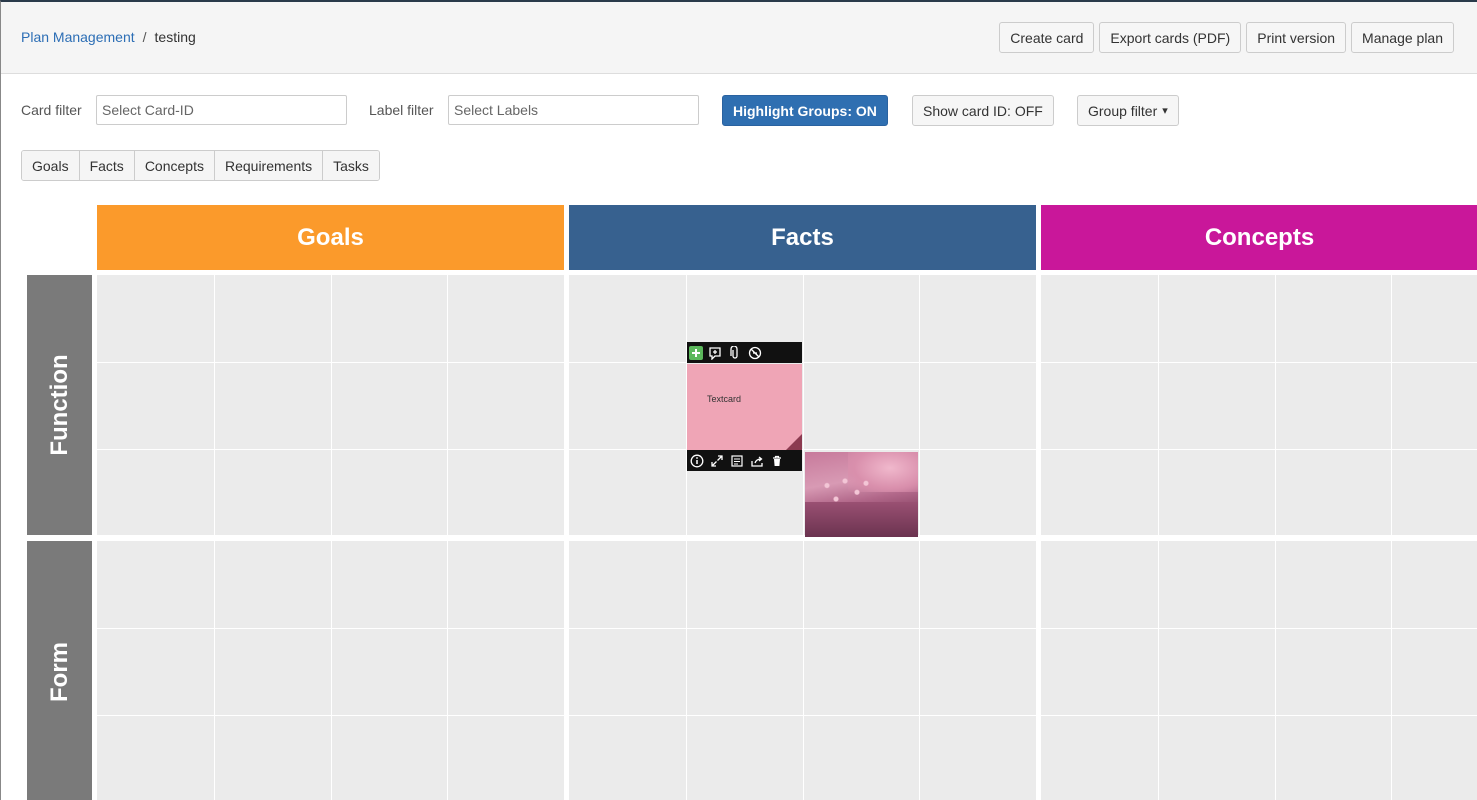 The image size is (1477, 800). I want to click on tab-concepts: Concepts, so click(174, 165).